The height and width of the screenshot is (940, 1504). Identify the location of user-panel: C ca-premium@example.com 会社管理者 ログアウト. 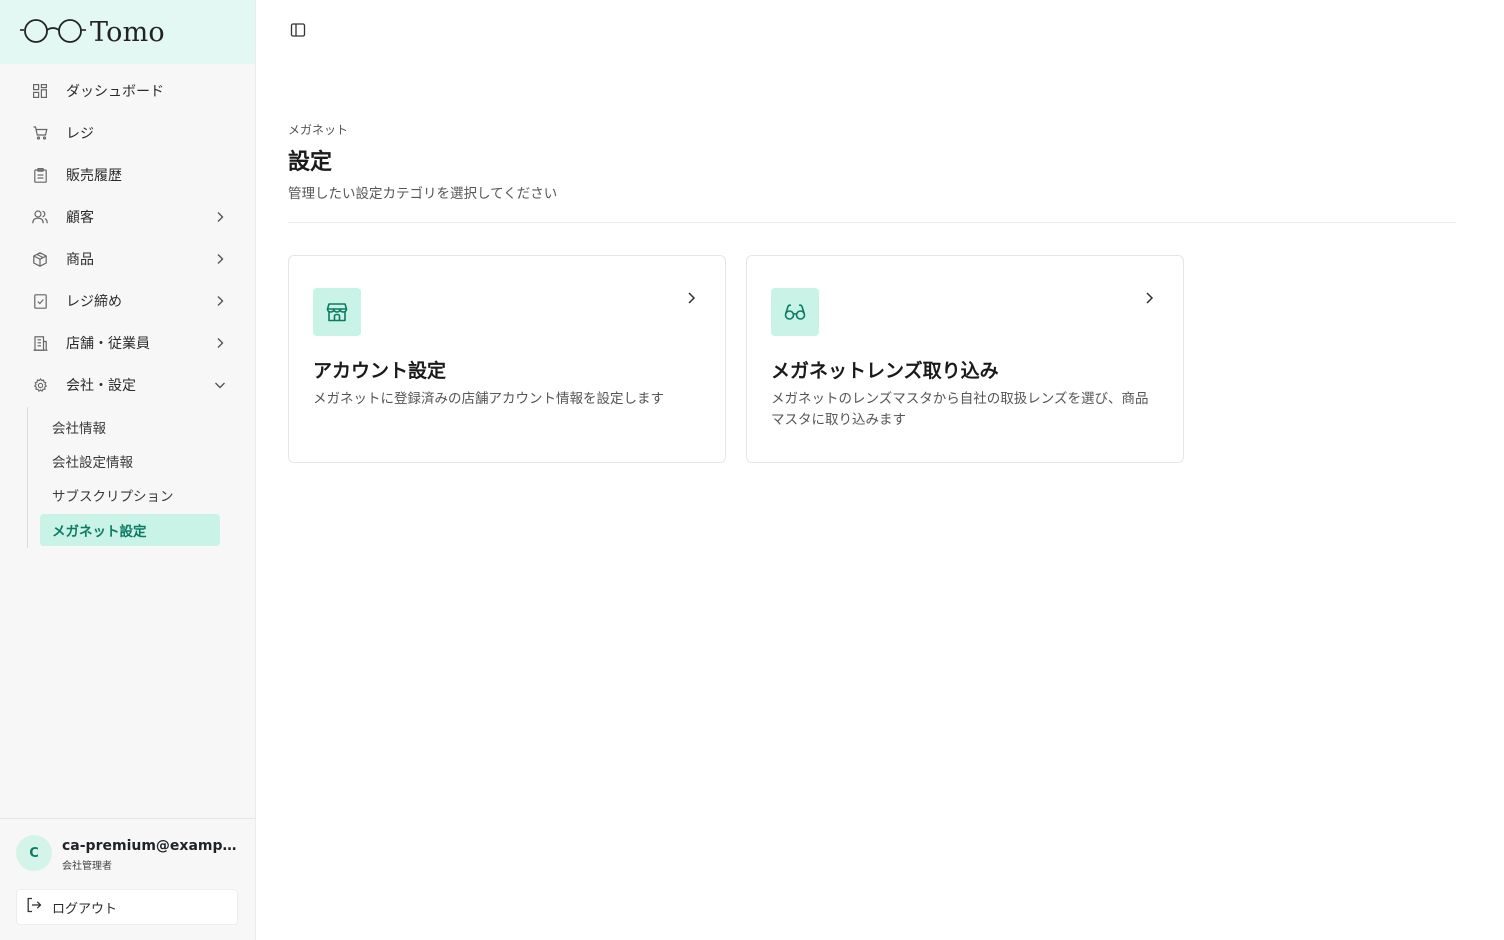
(127, 871).